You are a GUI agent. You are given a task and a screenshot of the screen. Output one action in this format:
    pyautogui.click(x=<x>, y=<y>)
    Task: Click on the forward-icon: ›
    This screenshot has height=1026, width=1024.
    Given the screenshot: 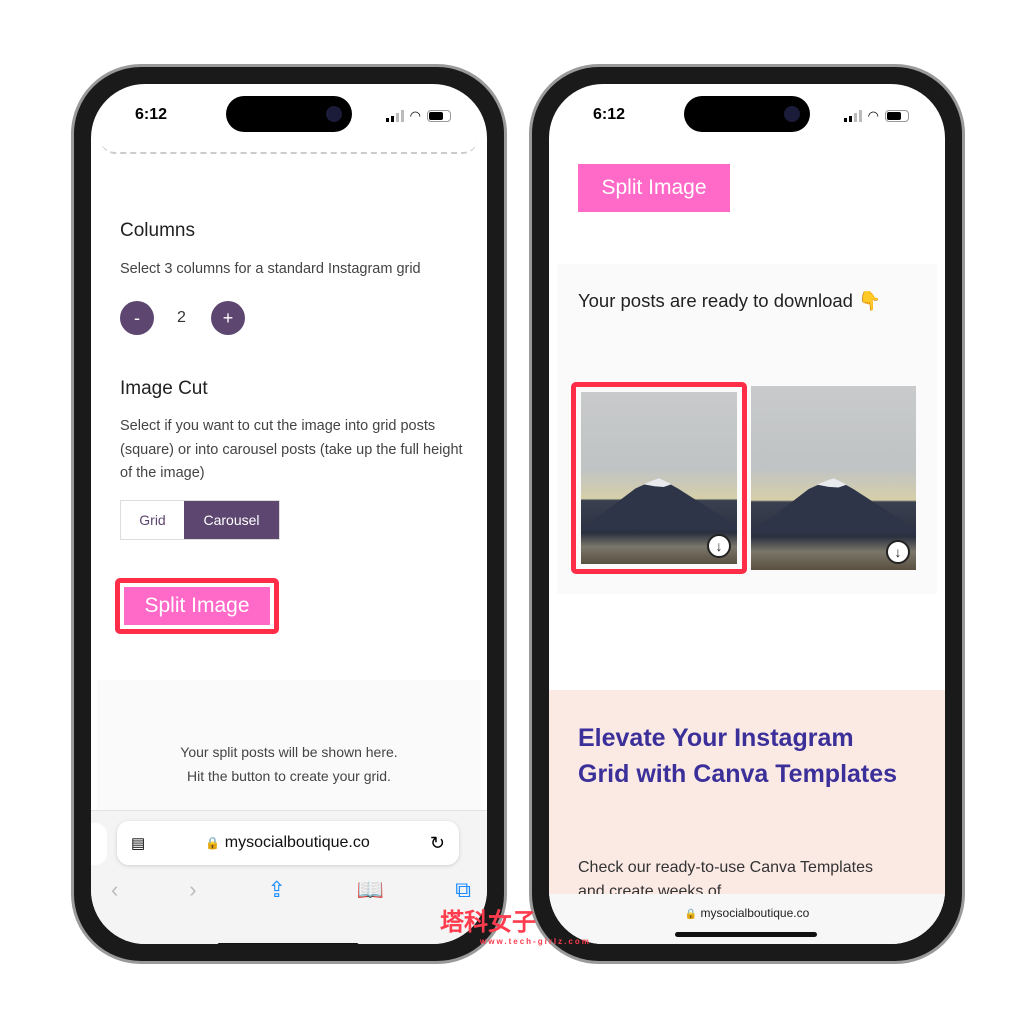 What is the action you would take?
    pyautogui.click(x=192, y=890)
    